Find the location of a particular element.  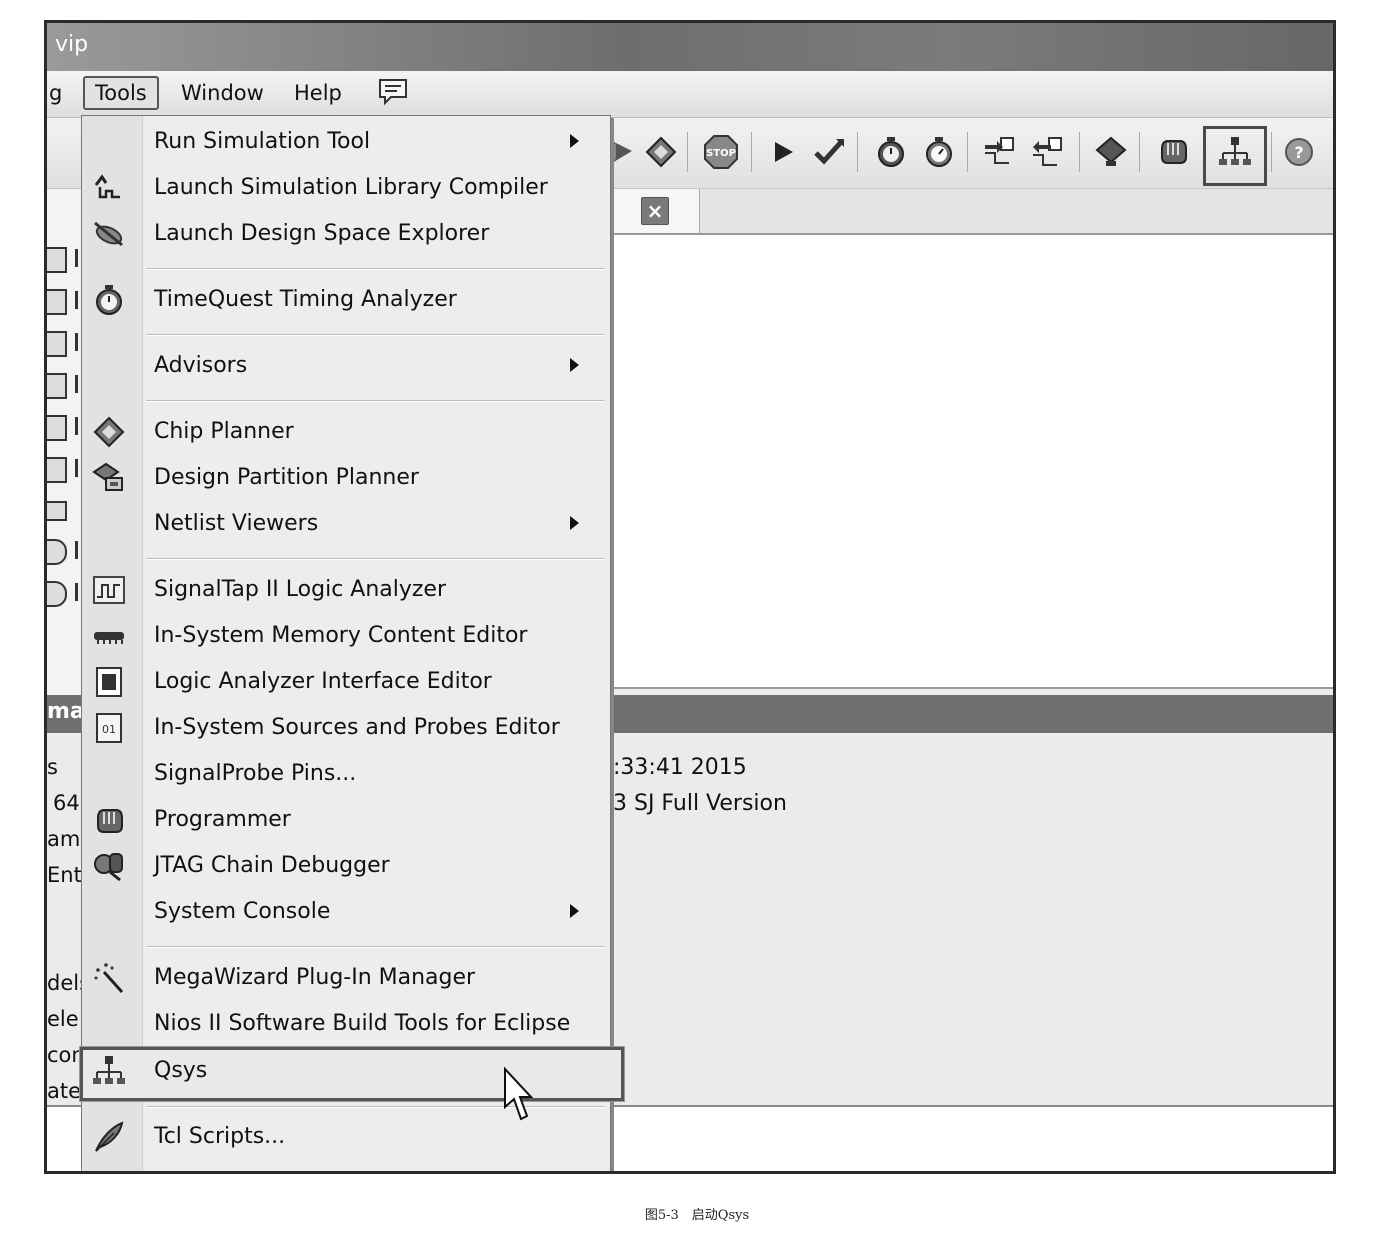

menu-bar: g Tools Window Help is located at coordinates (690, 94).